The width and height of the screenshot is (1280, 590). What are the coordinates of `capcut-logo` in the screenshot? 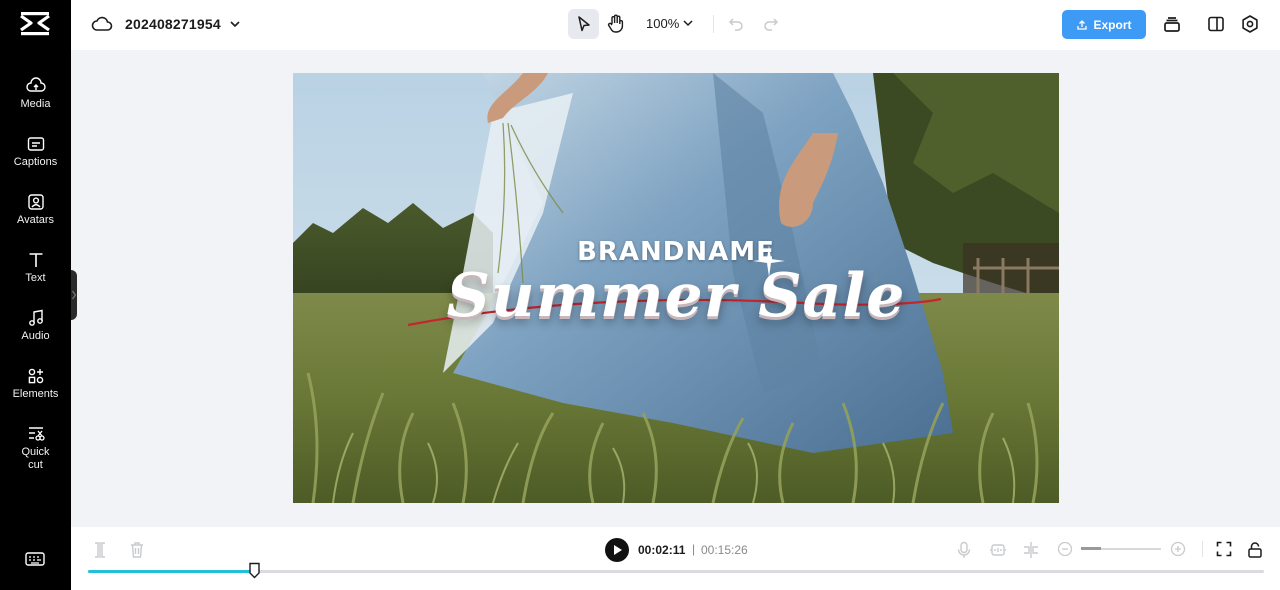 It's located at (35, 25).